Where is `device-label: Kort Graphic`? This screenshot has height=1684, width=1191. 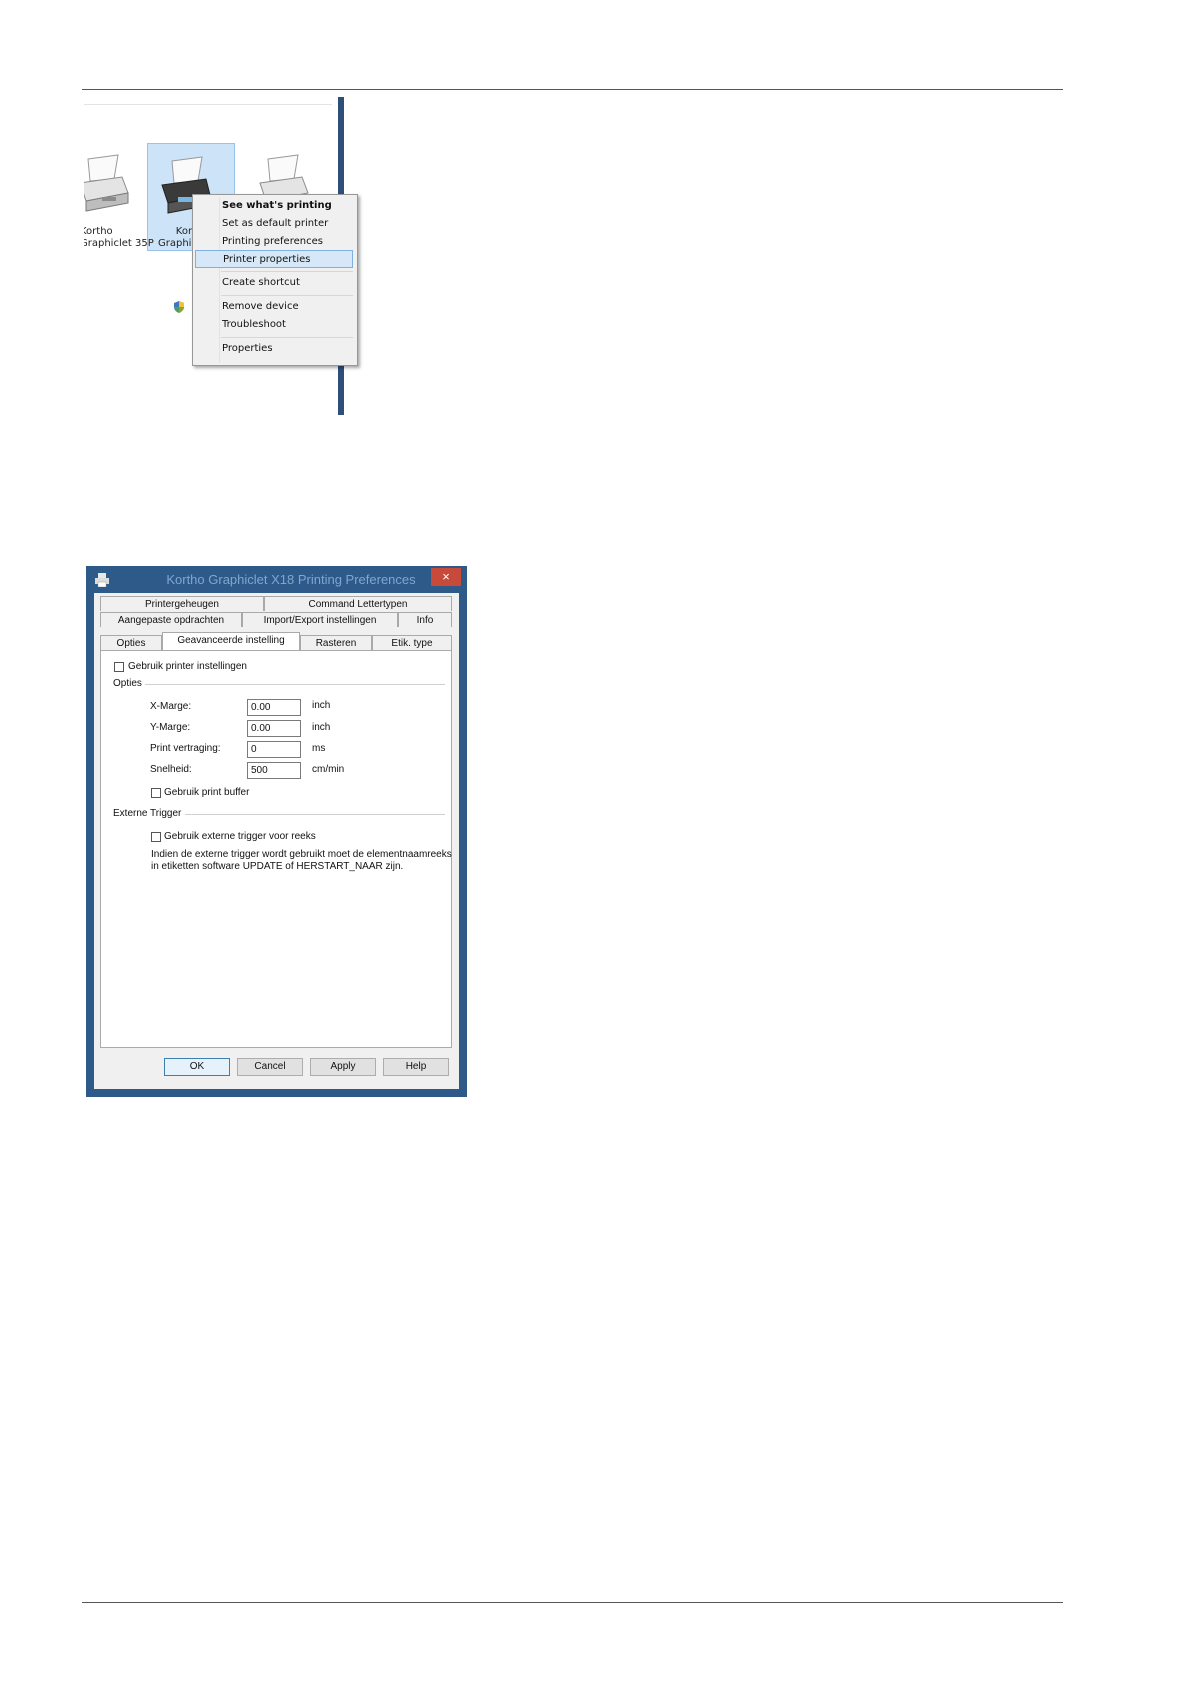
device-label: Kort Graphic is located at coordinates (177, 238).